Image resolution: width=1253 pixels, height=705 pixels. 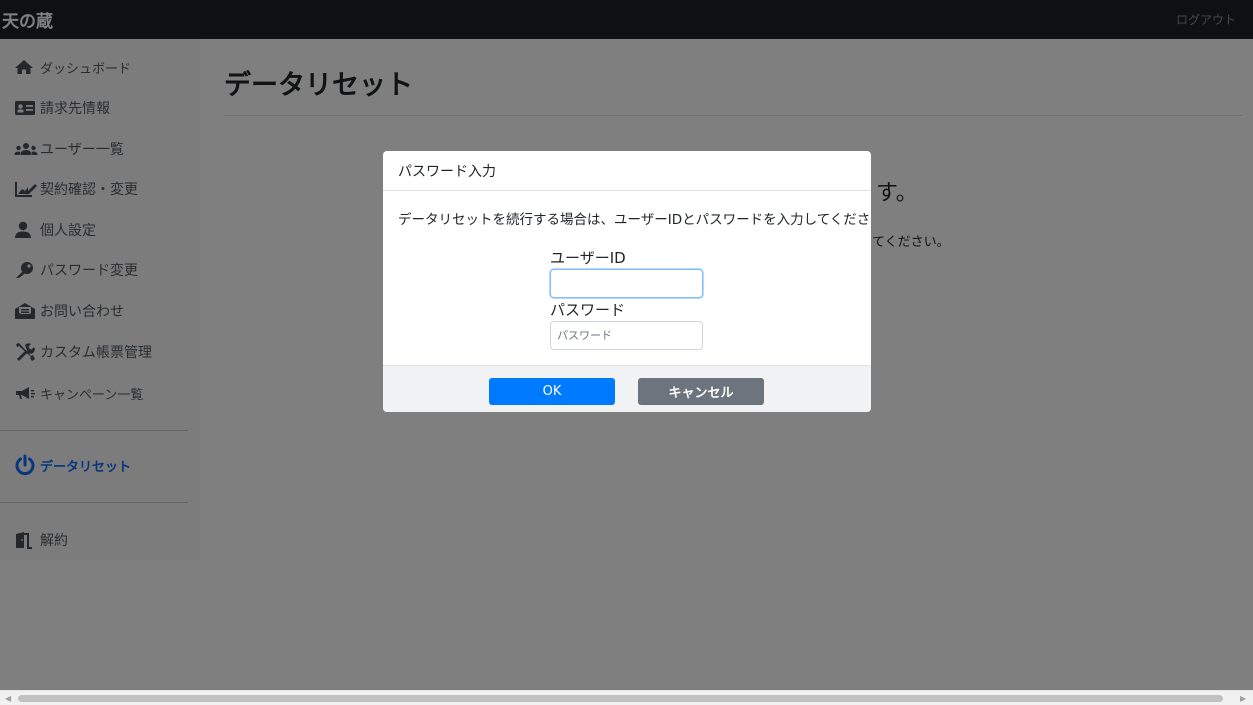 I want to click on scrollbar-thumb, so click(x=620, y=698).